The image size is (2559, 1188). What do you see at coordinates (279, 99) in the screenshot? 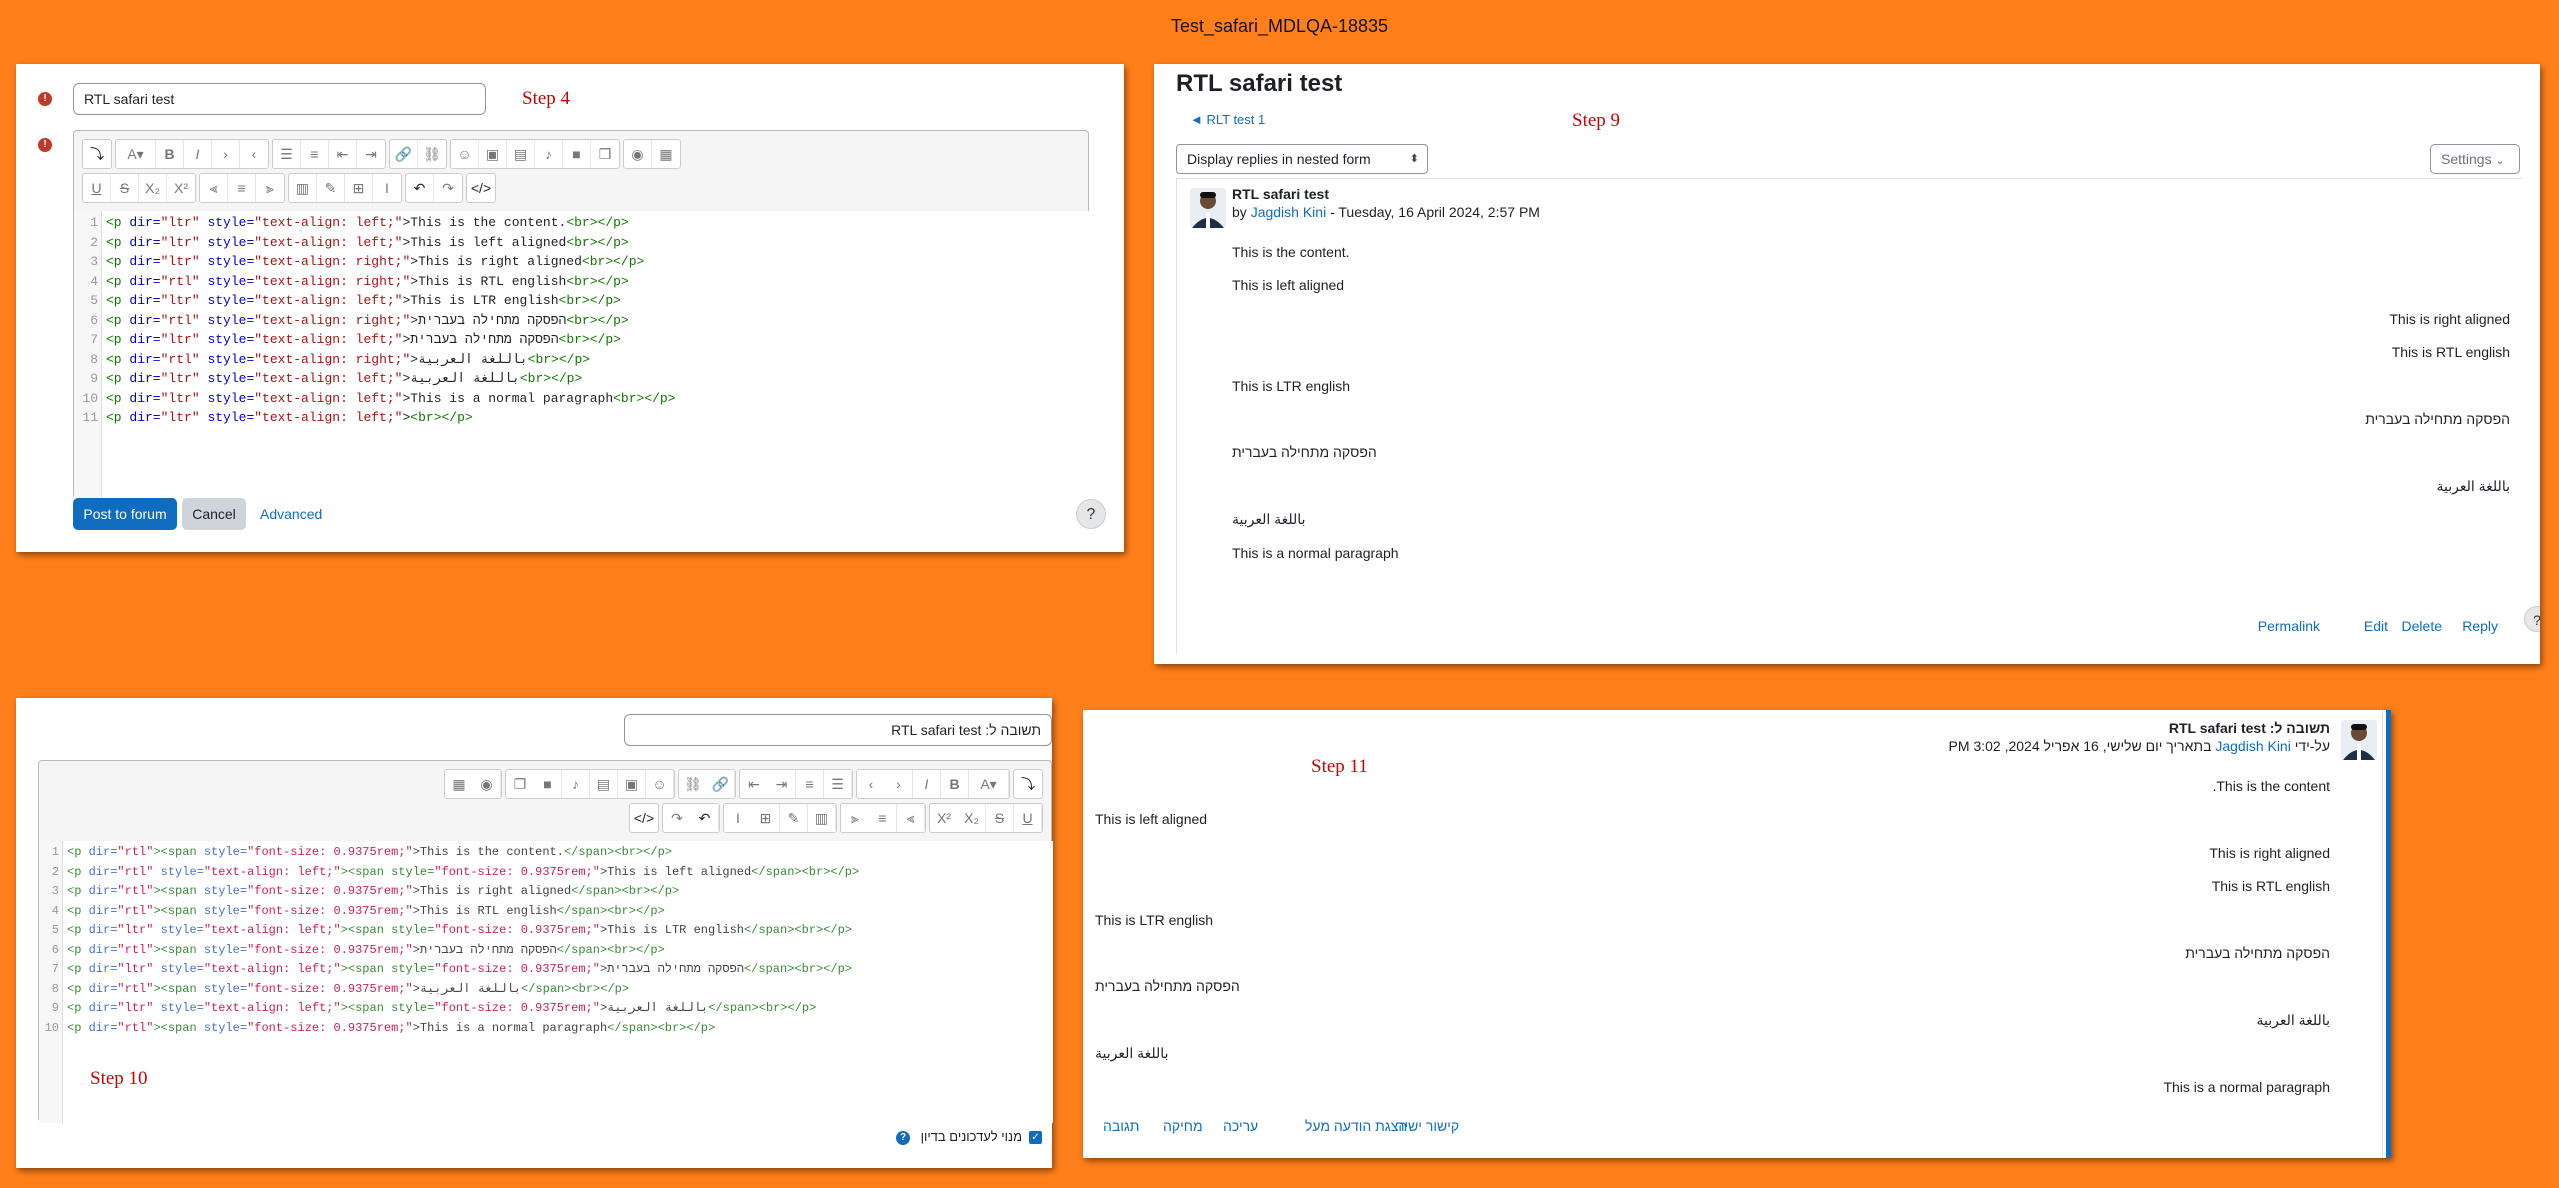
I see `subject-input: RTL safari test` at bounding box center [279, 99].